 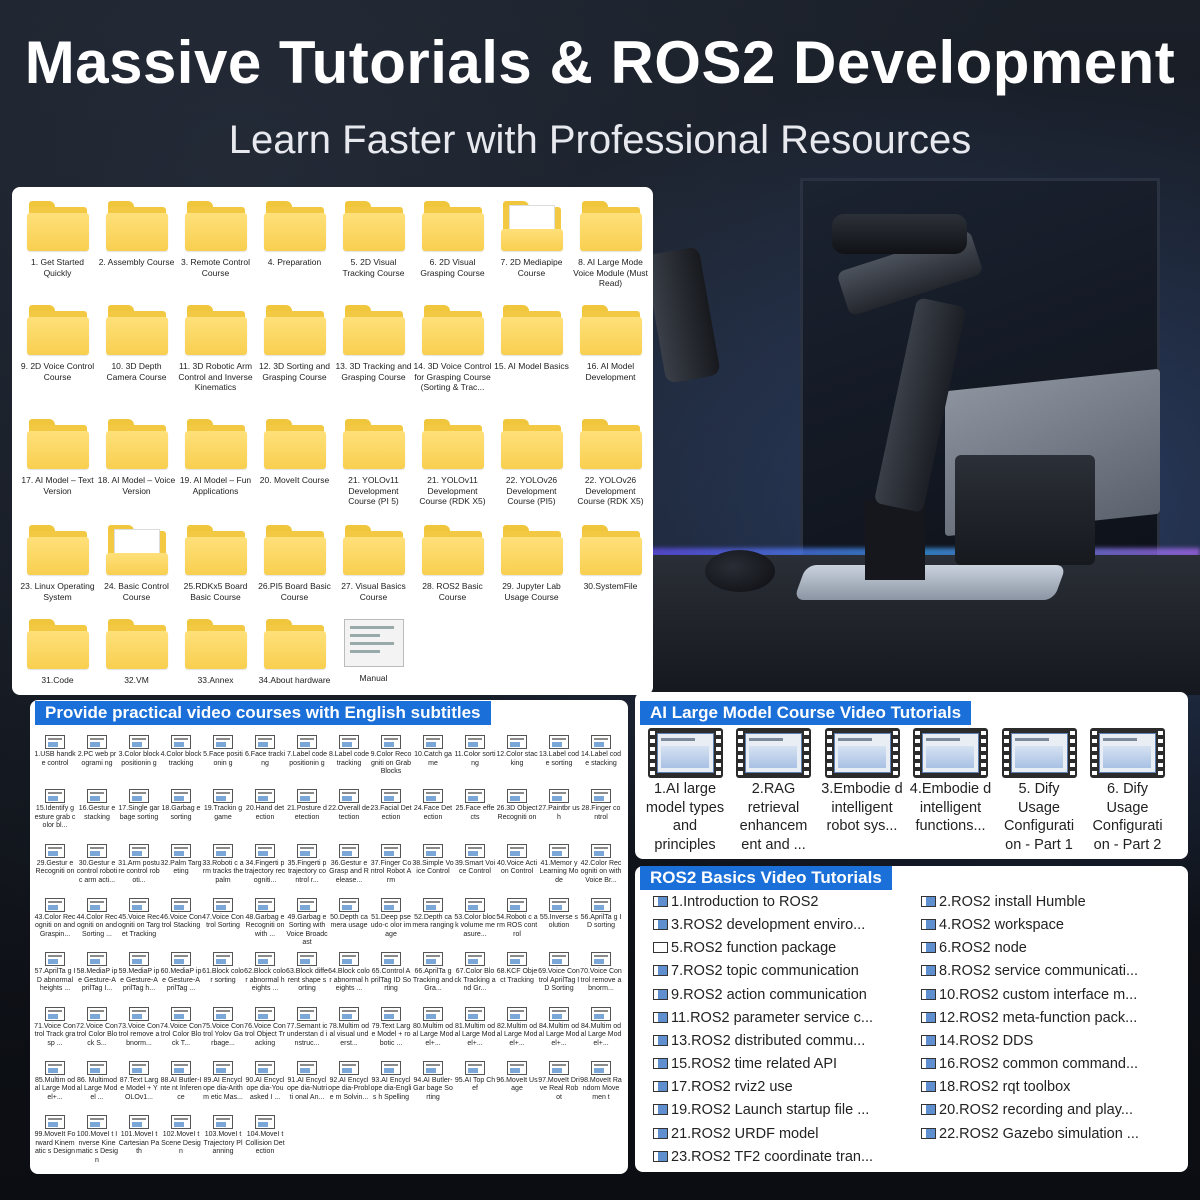 What do you see at coordinates (391, 869) in the screenshot?
I see `video-item: 37.Finger Control Robot Arm` at bounding box center [391, 869].